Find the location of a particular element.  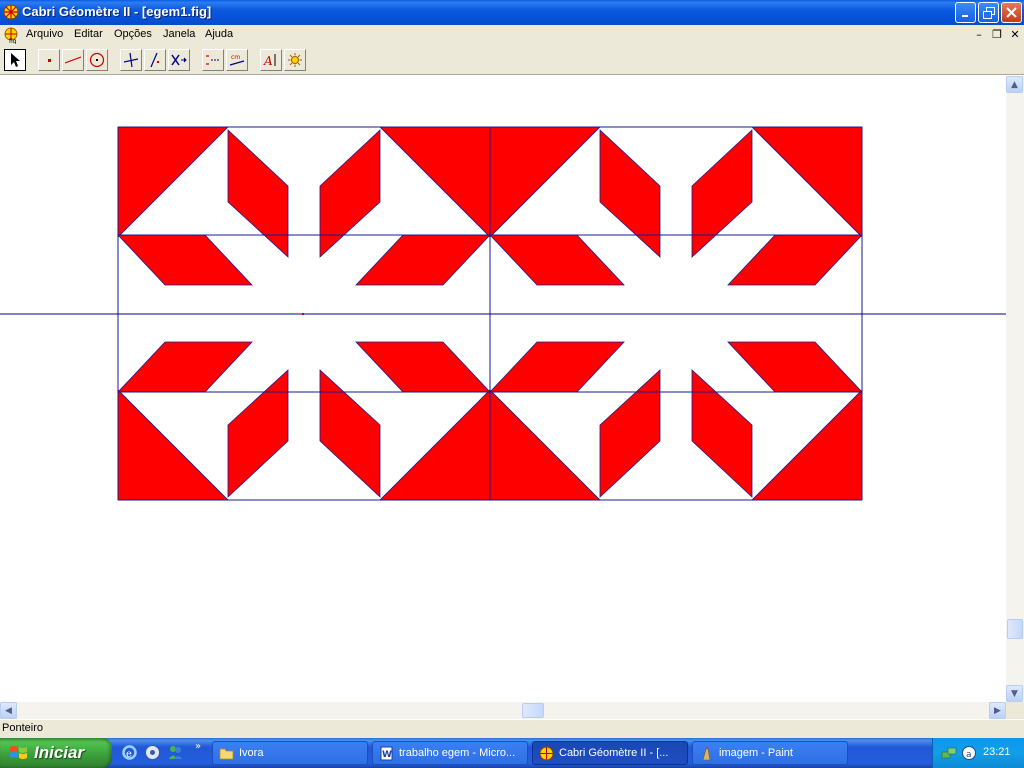

network-tray-icon is located at coordinates (949, 753).